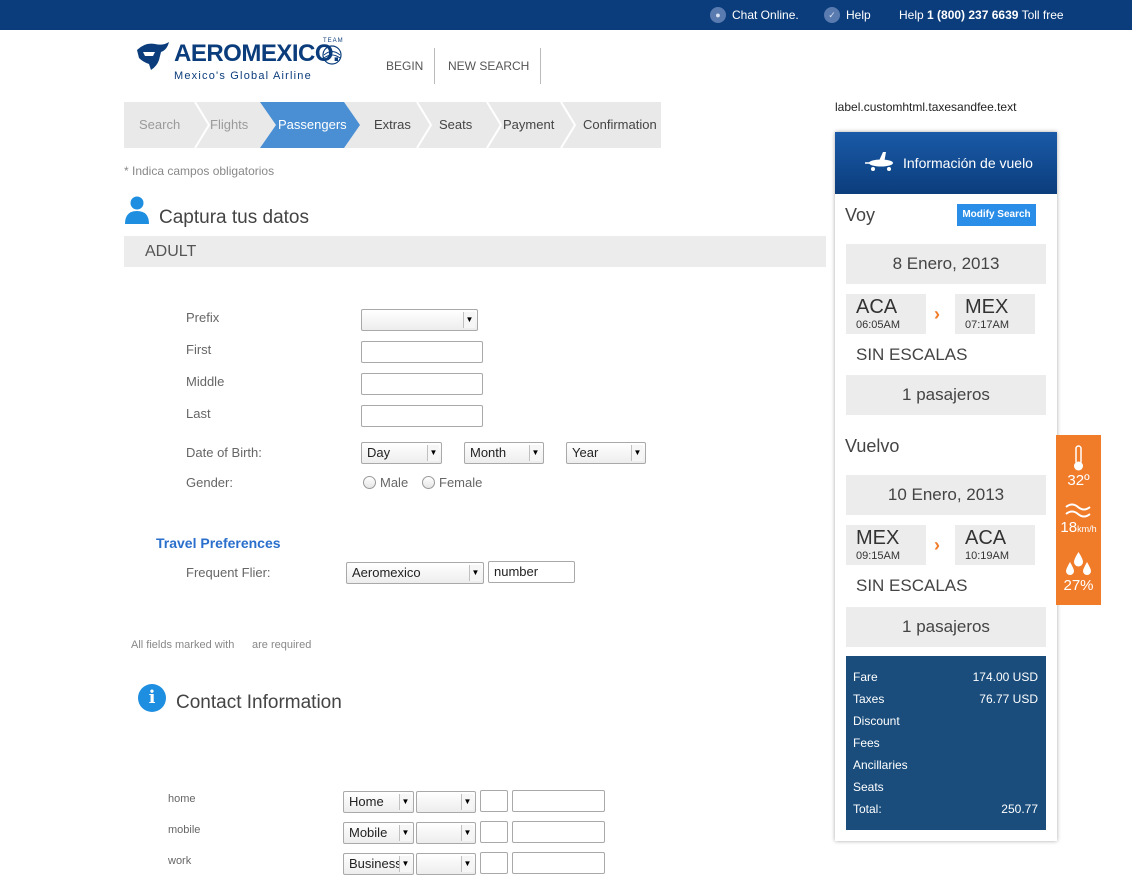  What do you see at coordinates (379, 452) in the screenshot?
I see `dob-day-value: Day` at bounding box center [379, 452].